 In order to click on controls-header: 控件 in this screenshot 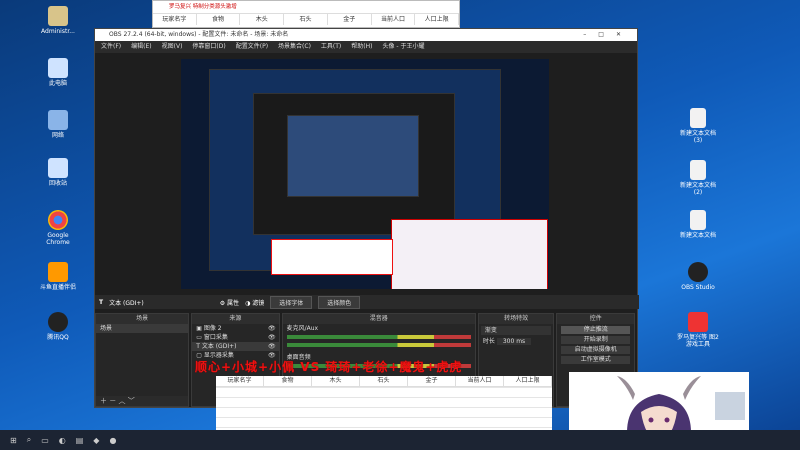, I will do `click(595, 319)`.